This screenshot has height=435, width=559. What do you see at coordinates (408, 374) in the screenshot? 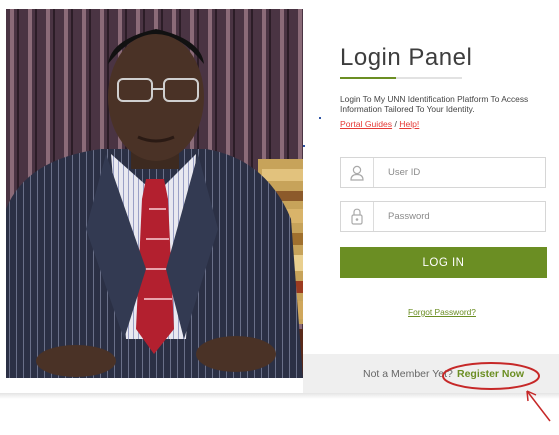
I see `not-member-text: Not a Member Yet?` at bounding box center [408, 374].